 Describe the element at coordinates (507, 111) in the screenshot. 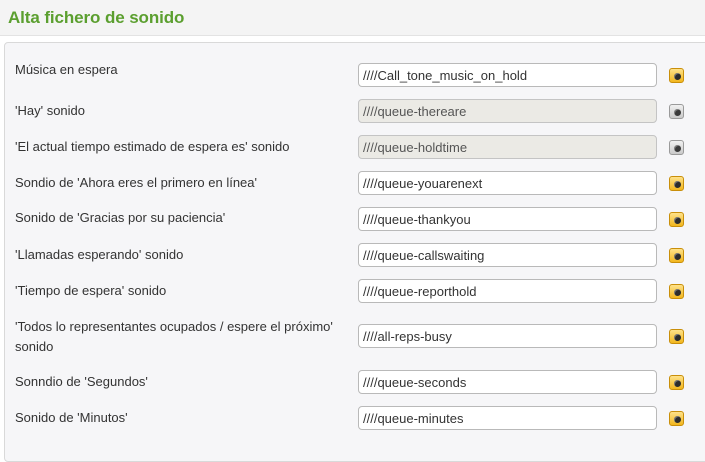

I see `there-are-input` at that location.